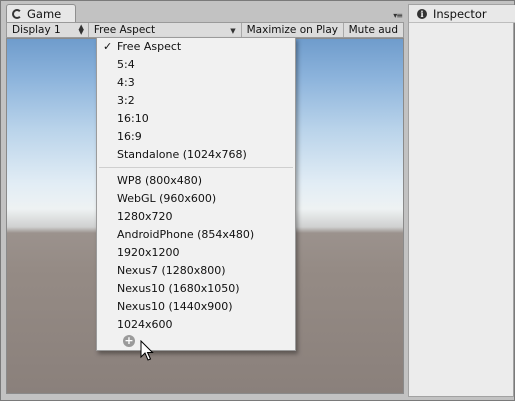 Image resolution: width=515 pixels, height=401 pixels. What do you see at coordinates (196, 155) in the screenshot?
I see `menu-item-standalone: Standalone (1024x768)` at bounding box center [196, 155].